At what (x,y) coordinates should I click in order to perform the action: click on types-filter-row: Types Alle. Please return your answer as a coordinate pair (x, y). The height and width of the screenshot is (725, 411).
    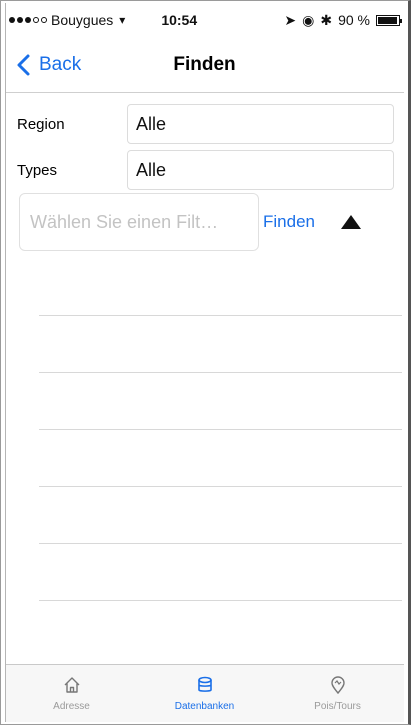
    Looking at the image, I should click on (204, 170).